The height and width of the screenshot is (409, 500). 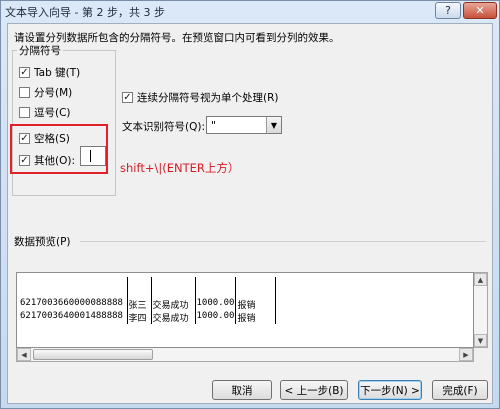 What do you see at coordinates (139, 317) in the screenshot?
I see `preview-cell: 李四` at bounding box center [139, 317].